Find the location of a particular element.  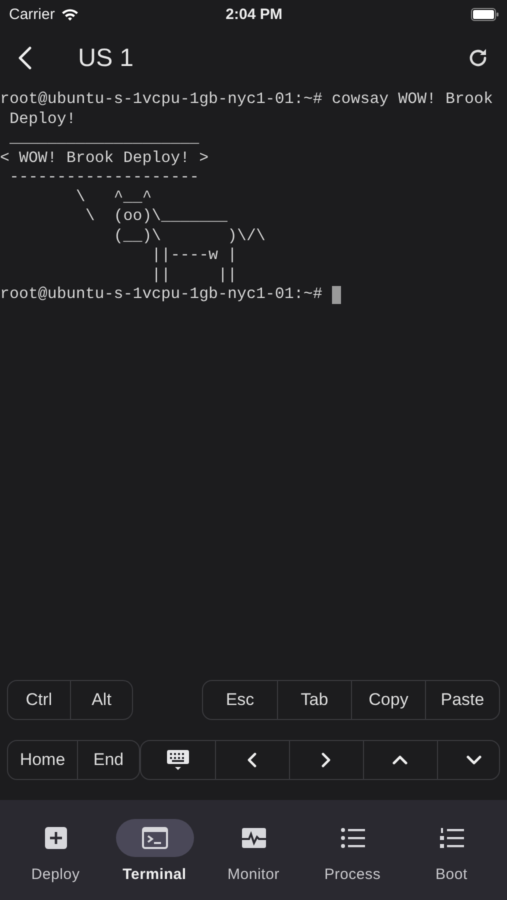

battery-icon is located at coordinates (484, 14).